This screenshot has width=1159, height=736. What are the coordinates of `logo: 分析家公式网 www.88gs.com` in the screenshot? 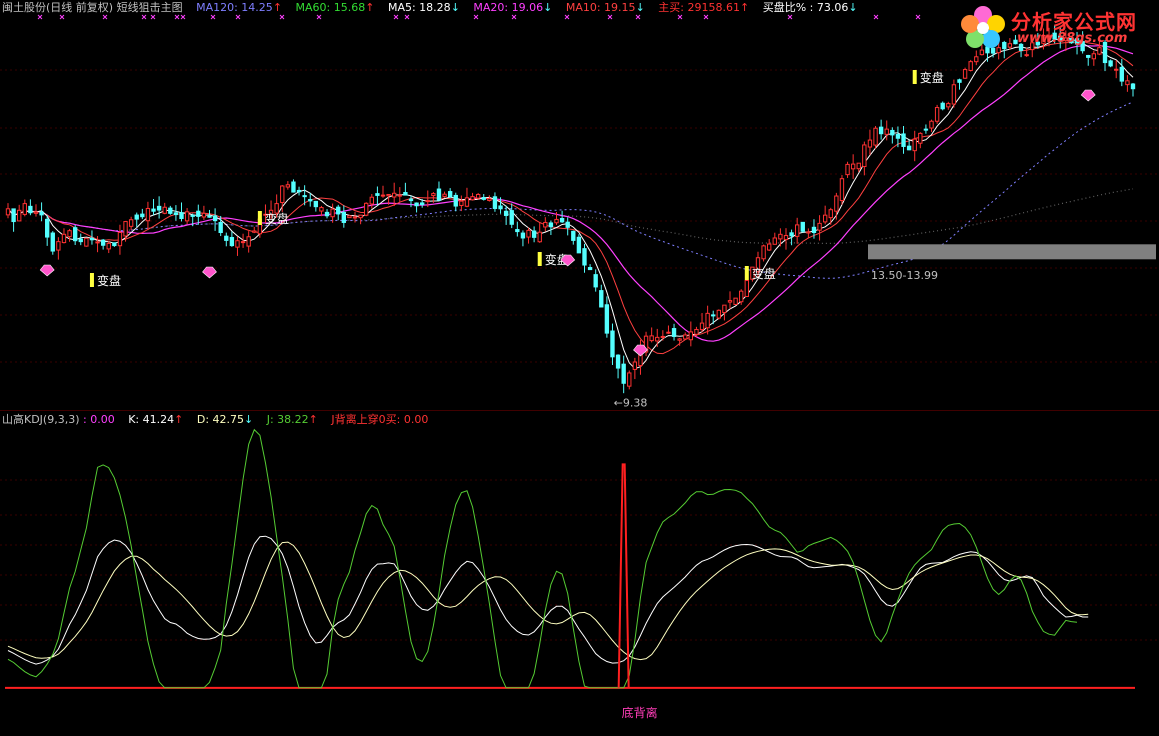 It's located at (1055, 27).